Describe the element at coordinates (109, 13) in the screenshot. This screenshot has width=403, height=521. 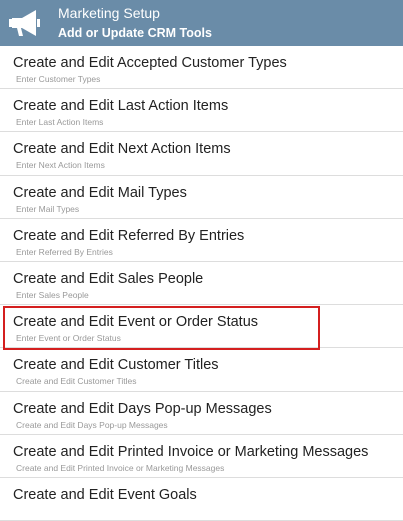
I see `header-title: Marketing Setup` at that location.